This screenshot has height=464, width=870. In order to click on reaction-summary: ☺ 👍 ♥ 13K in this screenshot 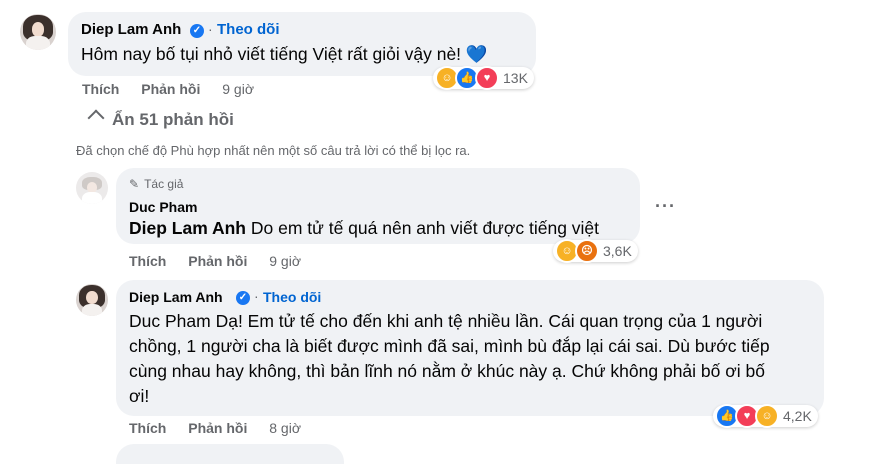, I will do `click(483, 78)`.